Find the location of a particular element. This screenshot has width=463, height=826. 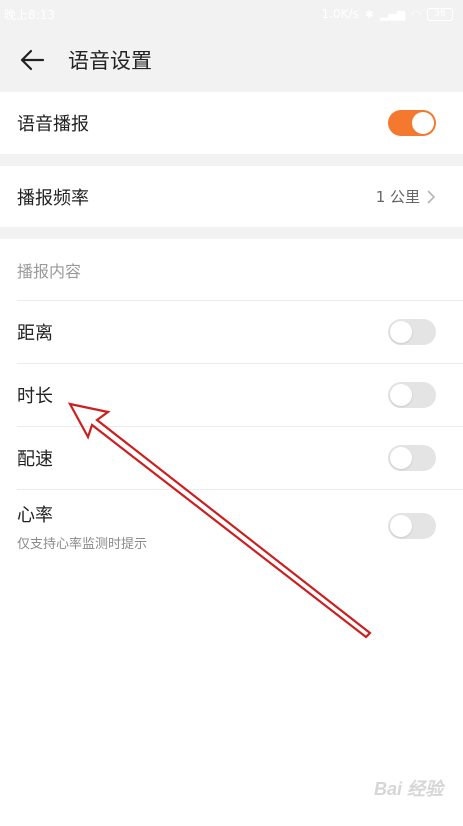

broadcast-frequency-row: 播报频率 1 公里 is located at coordinates (231, 196).